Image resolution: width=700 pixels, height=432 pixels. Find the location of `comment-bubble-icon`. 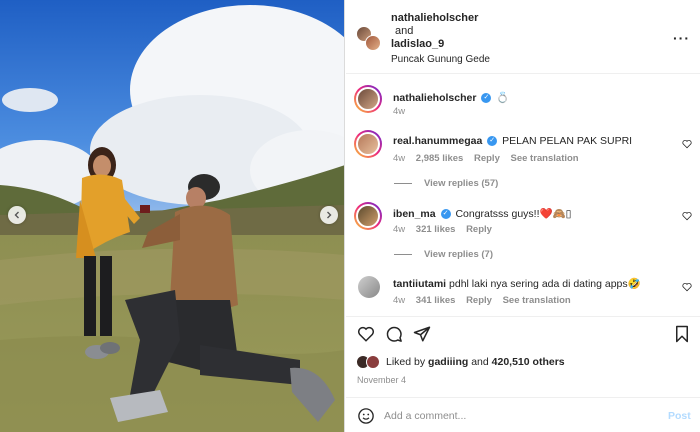

comment-bubble-icon is located at coordinates (394, 334).